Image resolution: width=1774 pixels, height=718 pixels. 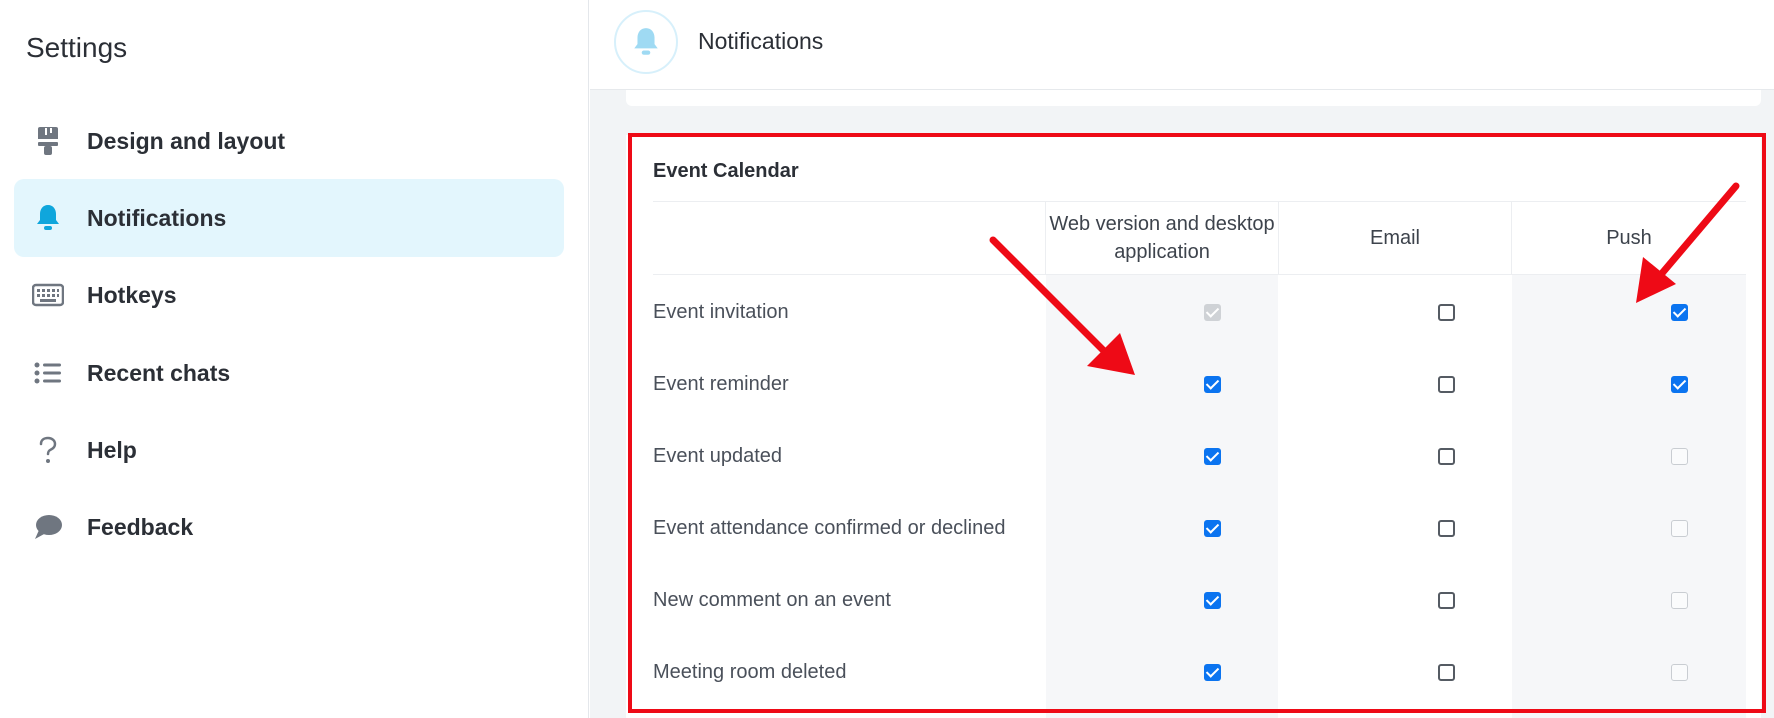 What do you see at coordinates (48, 450) in the screenshot?
I see `question-icon` at bounding box center [48, 450].